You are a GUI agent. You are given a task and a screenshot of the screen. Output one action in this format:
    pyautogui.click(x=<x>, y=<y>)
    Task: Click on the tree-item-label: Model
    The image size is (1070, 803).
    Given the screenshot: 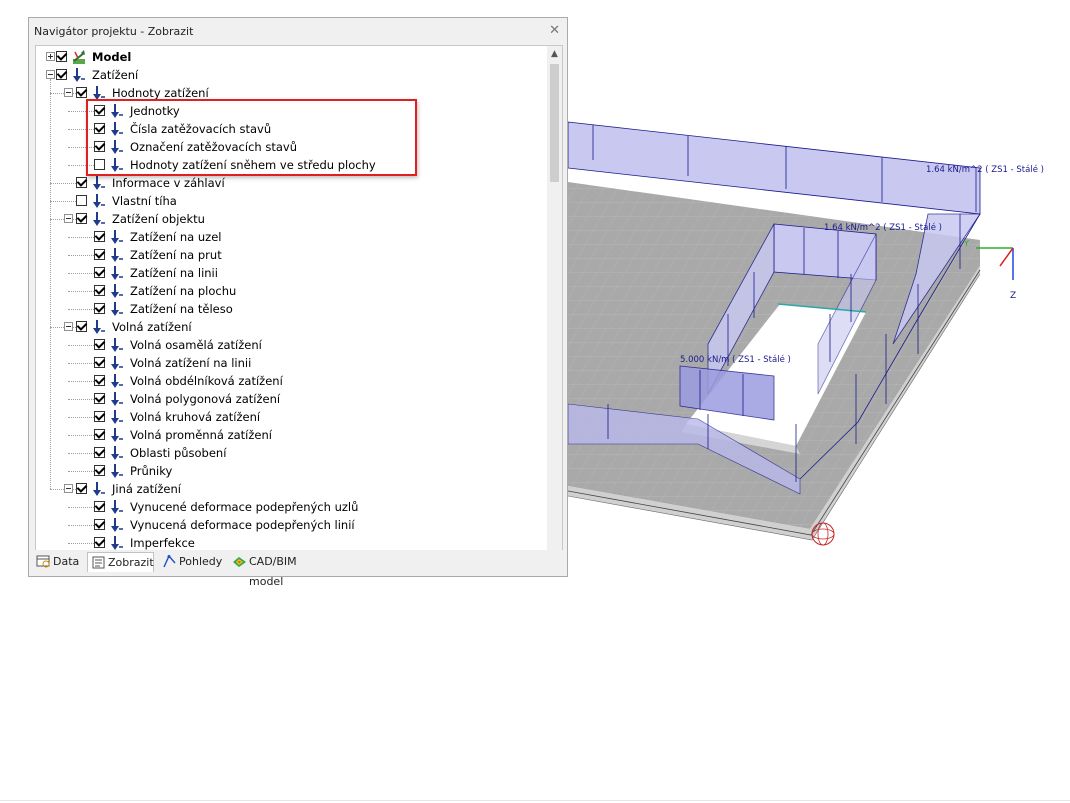 What is the action you would take?
    pyautogui.click(x=112, y=57)
    